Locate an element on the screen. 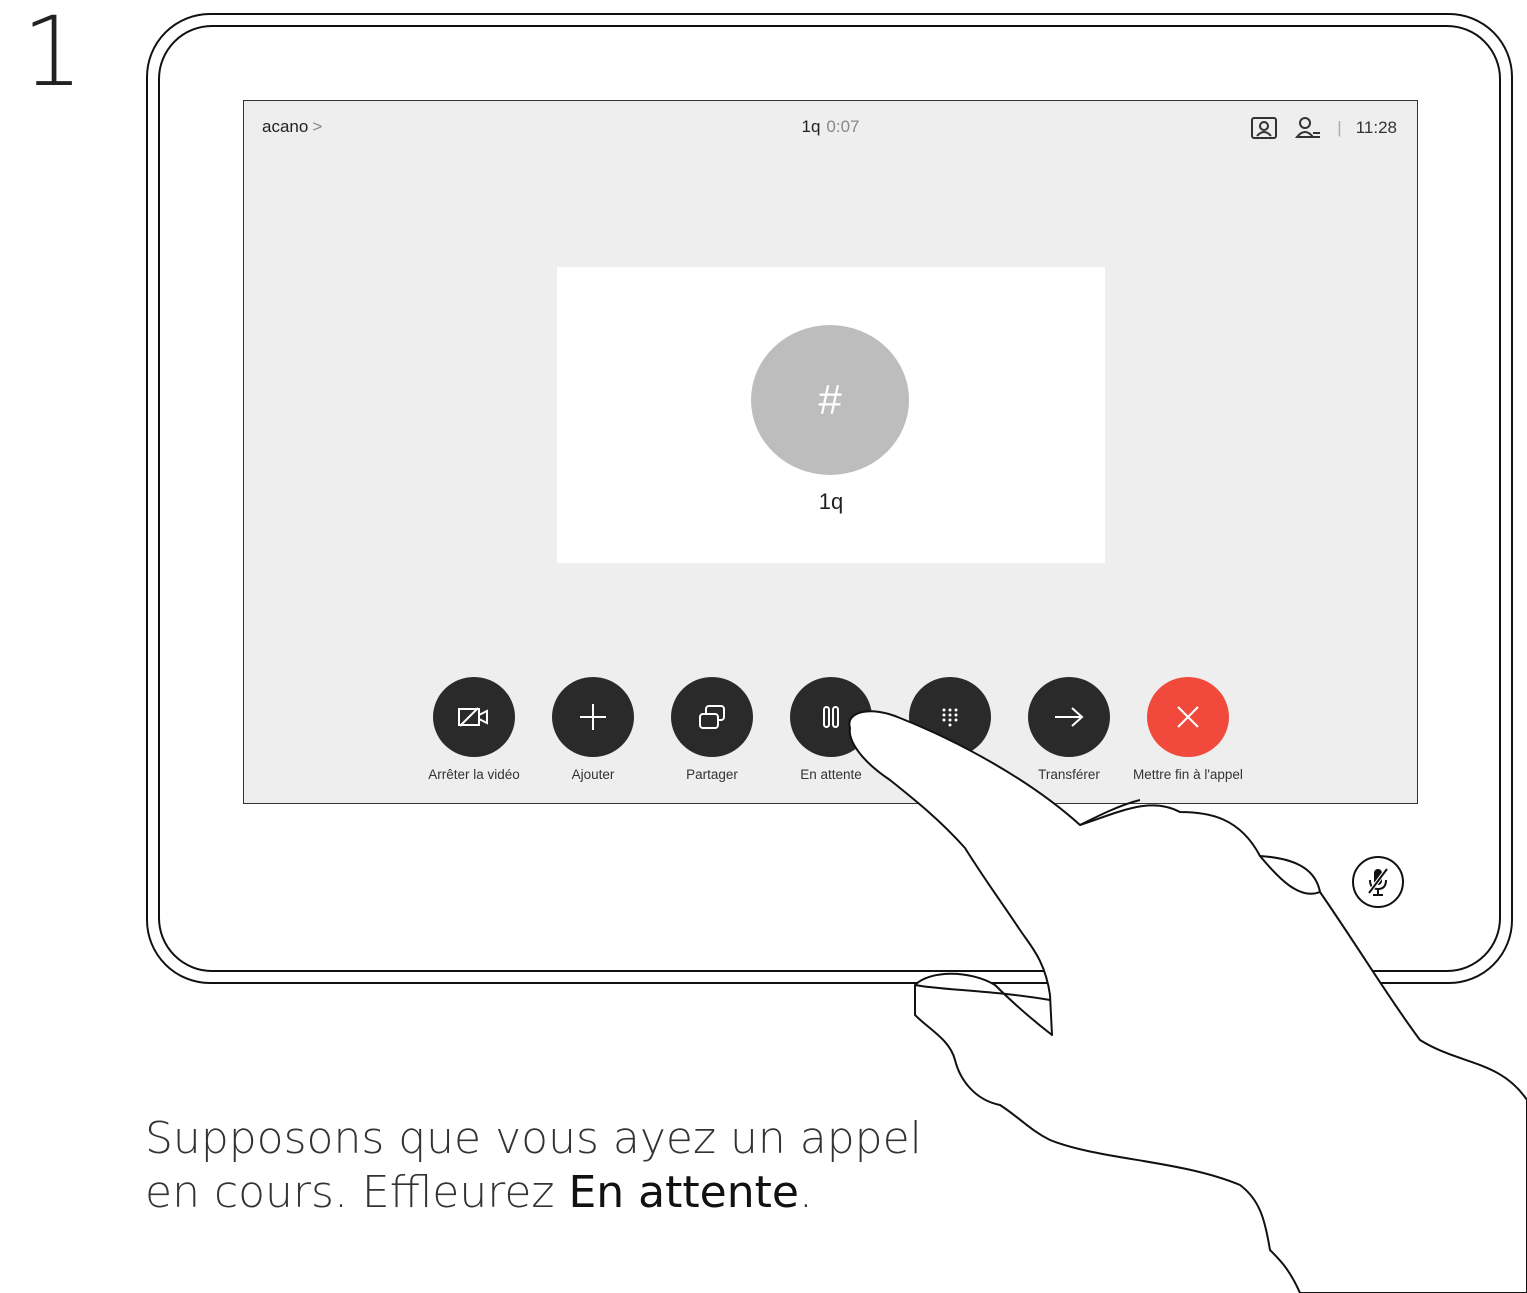 This screenshot has width=1527, height=1293. keypad-button is located at coordinates (950, 717).